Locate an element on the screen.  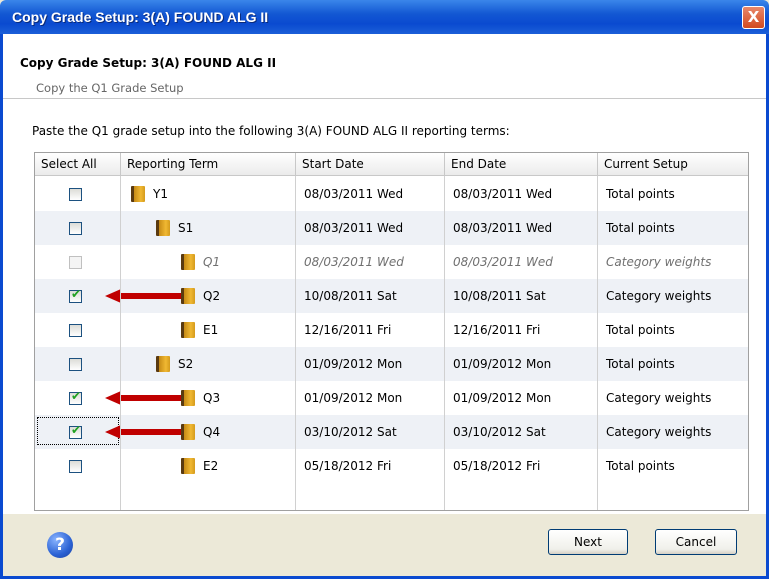
header-title: Copy Grade Setup: 3(A) FOUND ALG II is located at coordinates (148, 63).